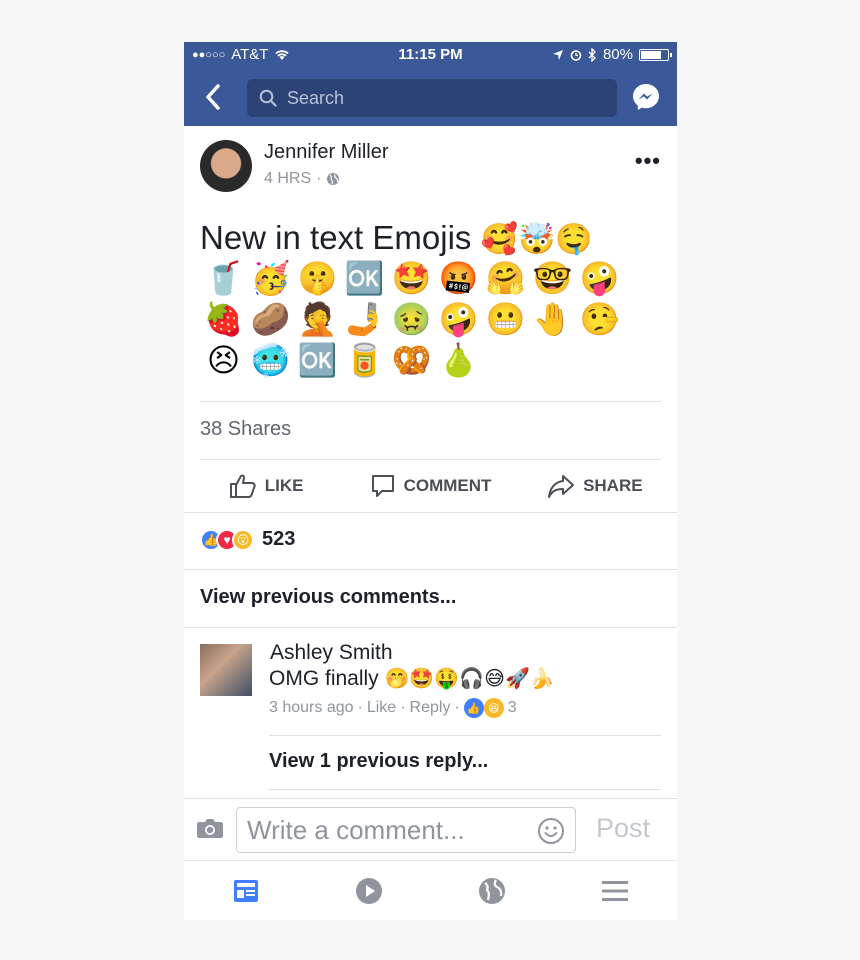 The height and width of the screenshot is (960, 860). I want to click on bluetooth-icon, so click(592, 54).